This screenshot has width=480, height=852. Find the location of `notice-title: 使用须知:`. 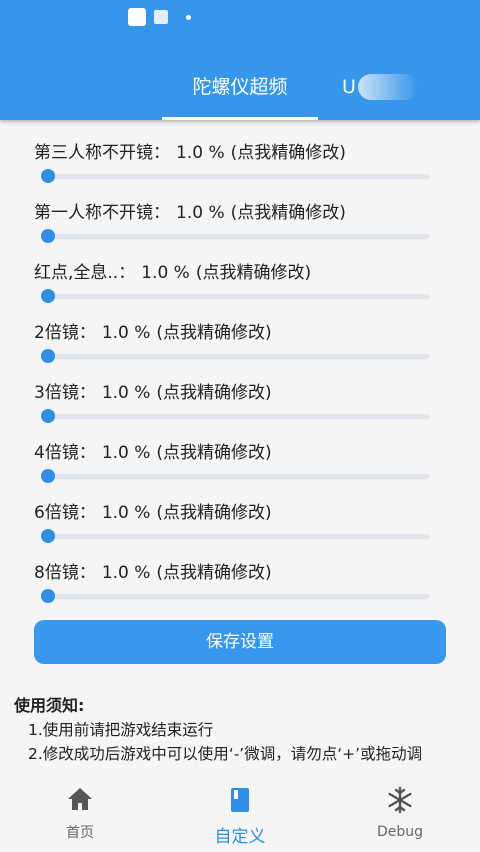

notice-title: 使用须知: is located at coordinates (49, 705).